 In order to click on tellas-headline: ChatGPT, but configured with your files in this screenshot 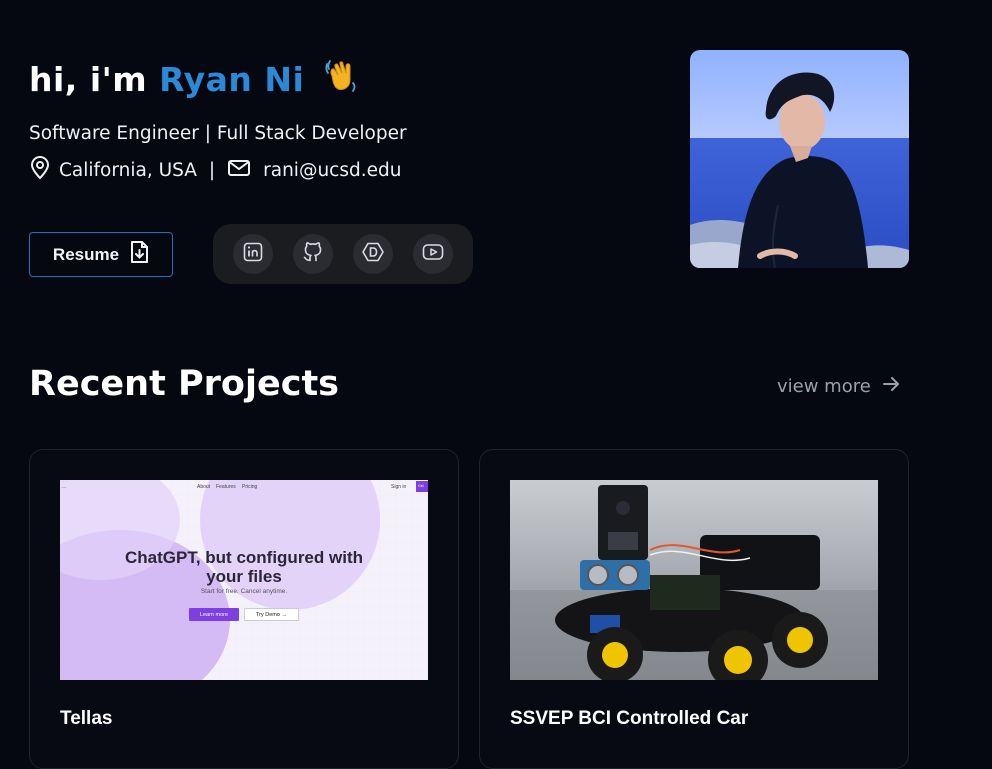, I will do `click(244, 567)`.